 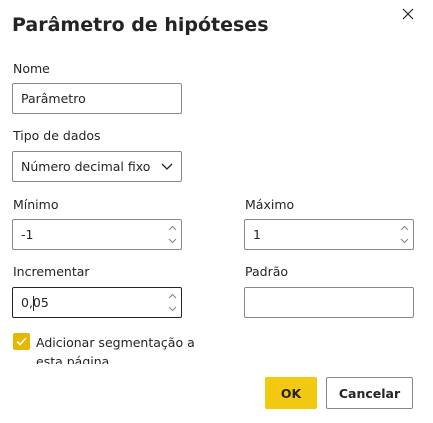 What do you see at coordinates (27, 234) in the screenshot?
I see `minimum-input-value: -1` at bounding box center [27, 234].